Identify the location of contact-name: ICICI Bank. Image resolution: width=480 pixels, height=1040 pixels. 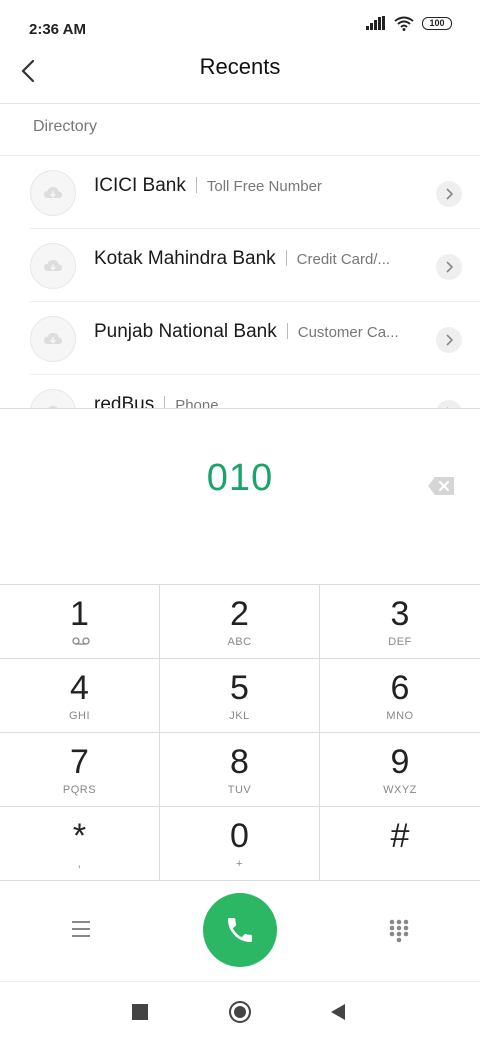
(140, 185).